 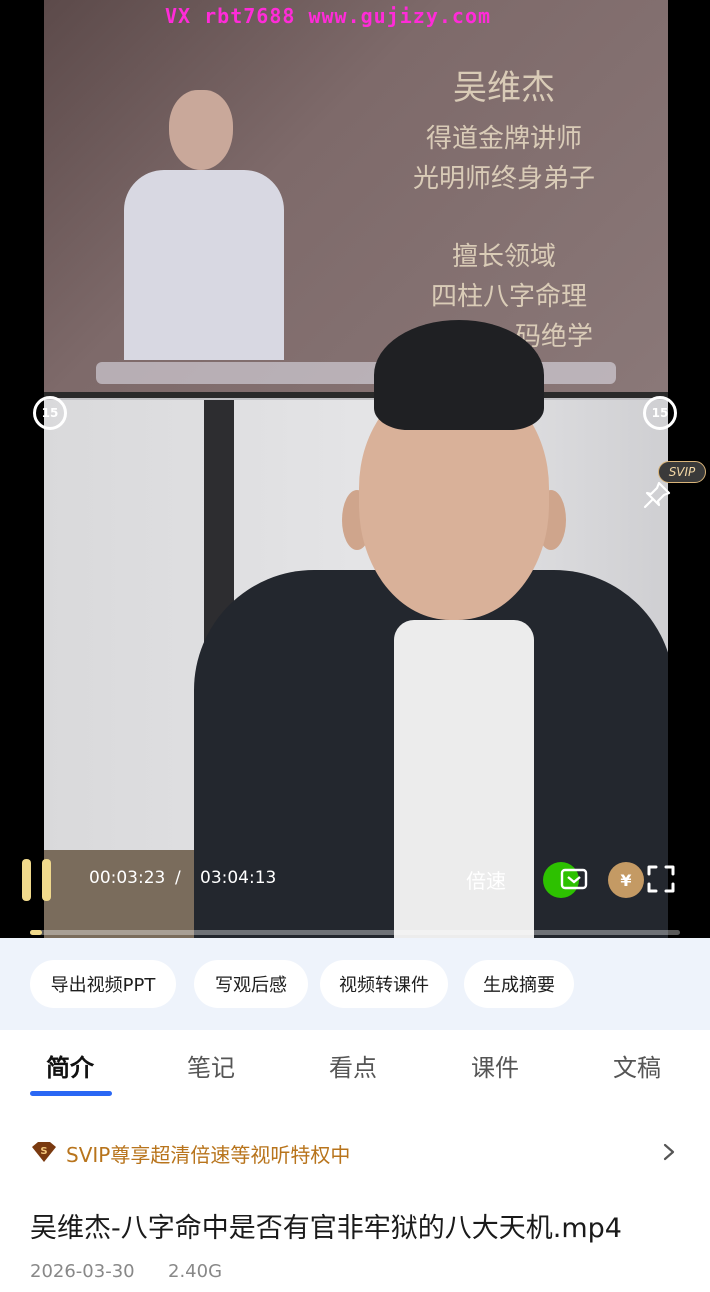 I want to click on speed-button: 倍速, so click(x=486, y=879).